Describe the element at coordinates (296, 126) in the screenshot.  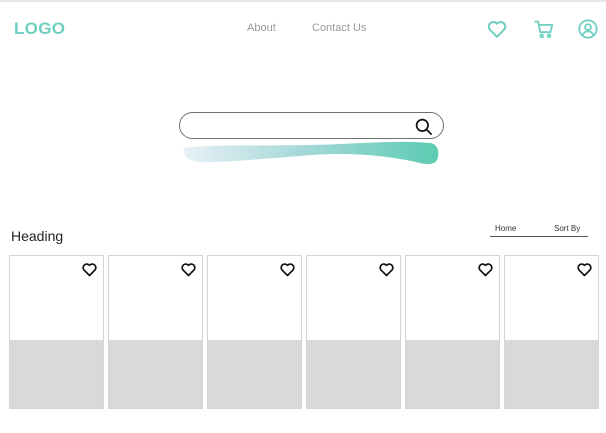
I see `search-input` at that location.